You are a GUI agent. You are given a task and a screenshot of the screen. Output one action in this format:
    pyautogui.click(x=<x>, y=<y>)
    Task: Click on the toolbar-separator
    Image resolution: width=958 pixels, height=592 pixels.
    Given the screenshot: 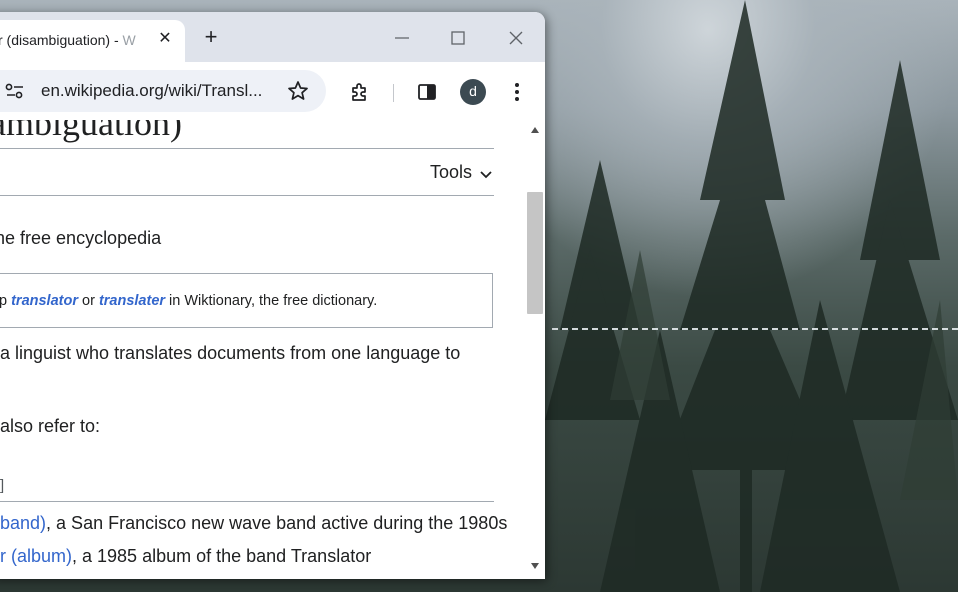 What is the action you would take?
    pyautogui.click(x=393, y=93)
    